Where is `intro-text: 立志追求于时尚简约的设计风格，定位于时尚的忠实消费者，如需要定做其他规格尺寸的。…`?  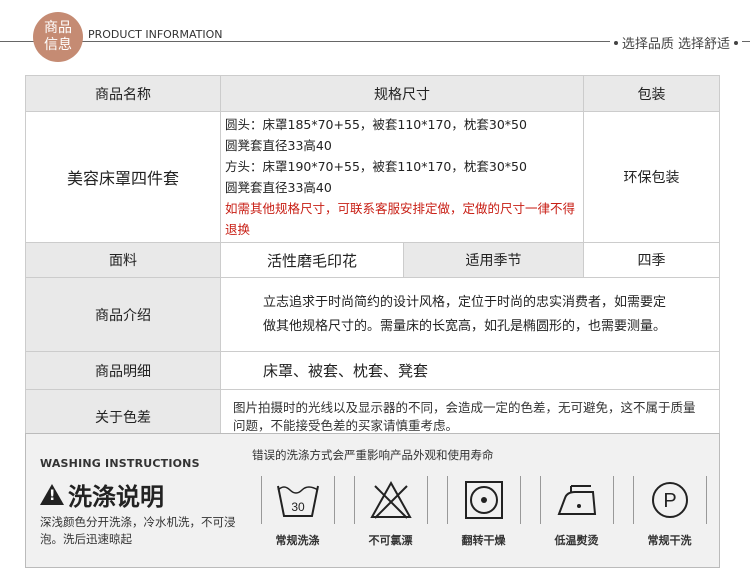
intro-text: 立志追求于时尚简约的设计风格，定位于时尚的忠实消费者，如需要定做其他规格尺寸的。… is located at coordinates (470, 314).